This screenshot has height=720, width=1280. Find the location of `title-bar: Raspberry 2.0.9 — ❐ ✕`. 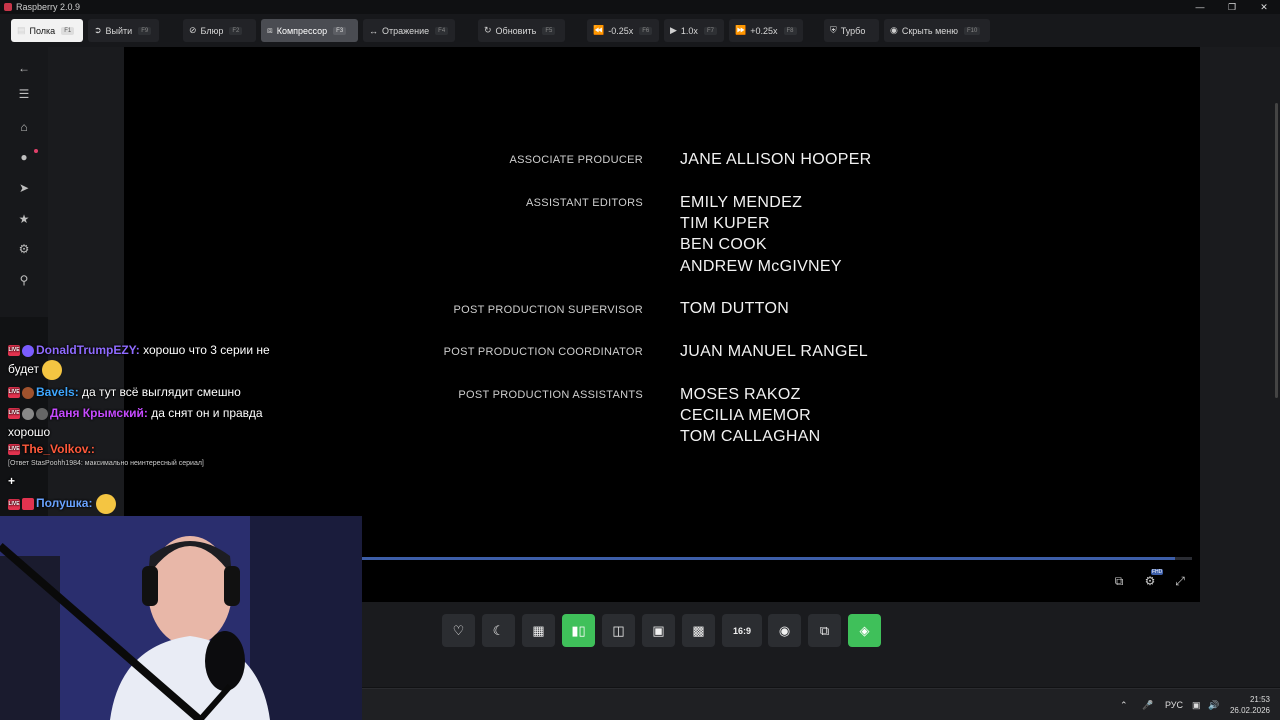

title-bar: Raspberry 2.0.9 — ❐ ✕ is located at coordinates (640, 7).